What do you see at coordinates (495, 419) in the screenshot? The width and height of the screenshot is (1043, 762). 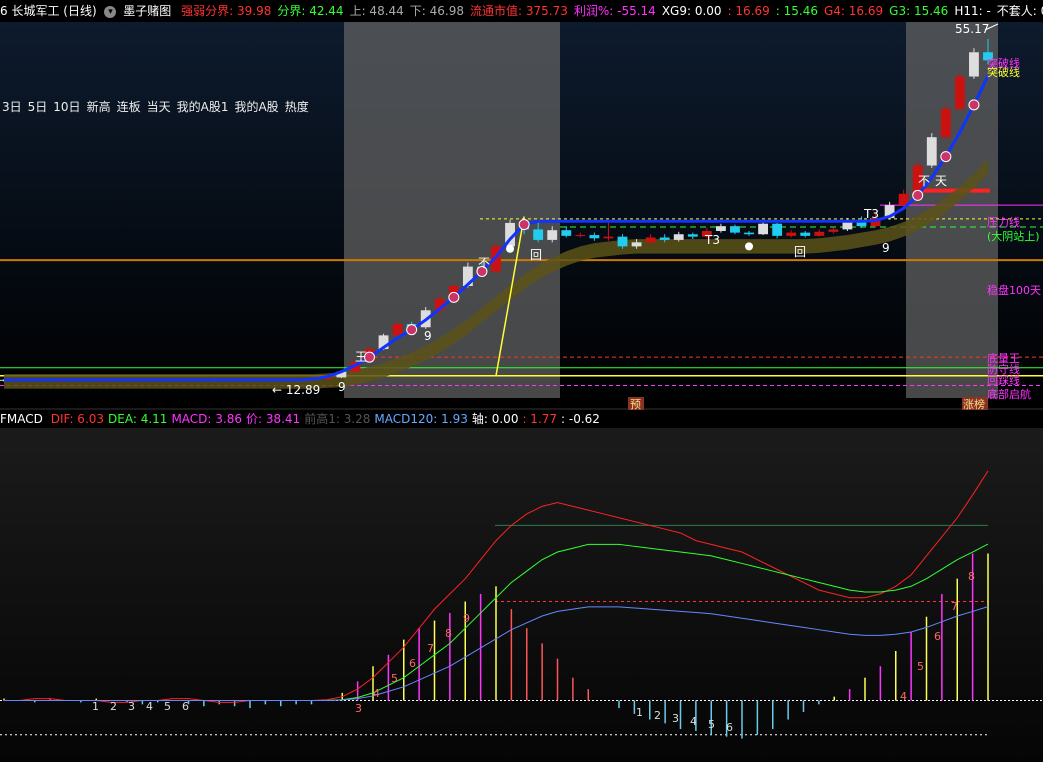 I see `macd-item: 轴: 0.00` at bounding box center [495, 419].